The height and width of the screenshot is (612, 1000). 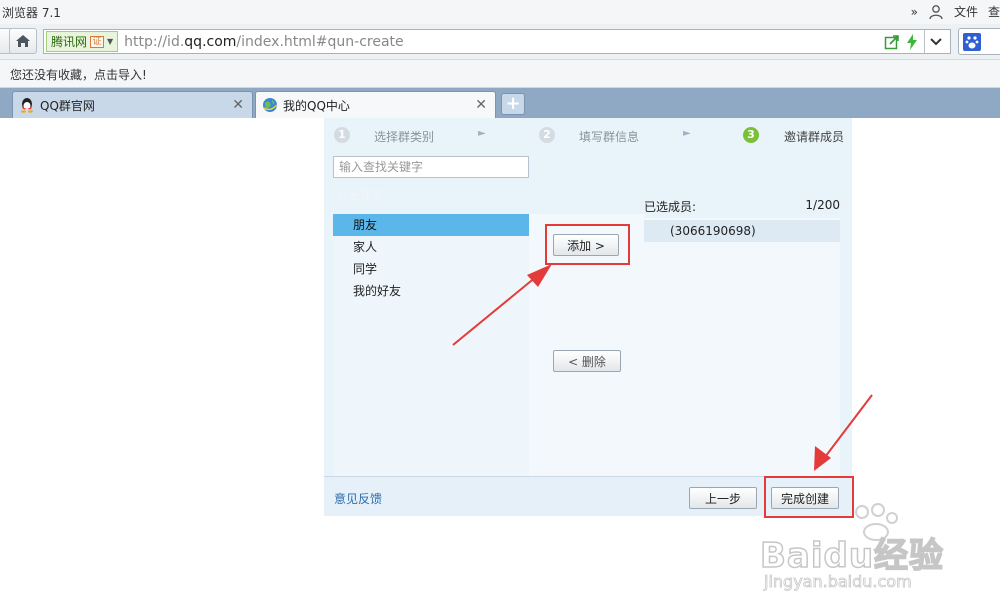 What do you see at coordinates (838, 582) in the screenshot?
I see `watermark-url: jingyan.baidu.com` at bounding box center [838, 582].